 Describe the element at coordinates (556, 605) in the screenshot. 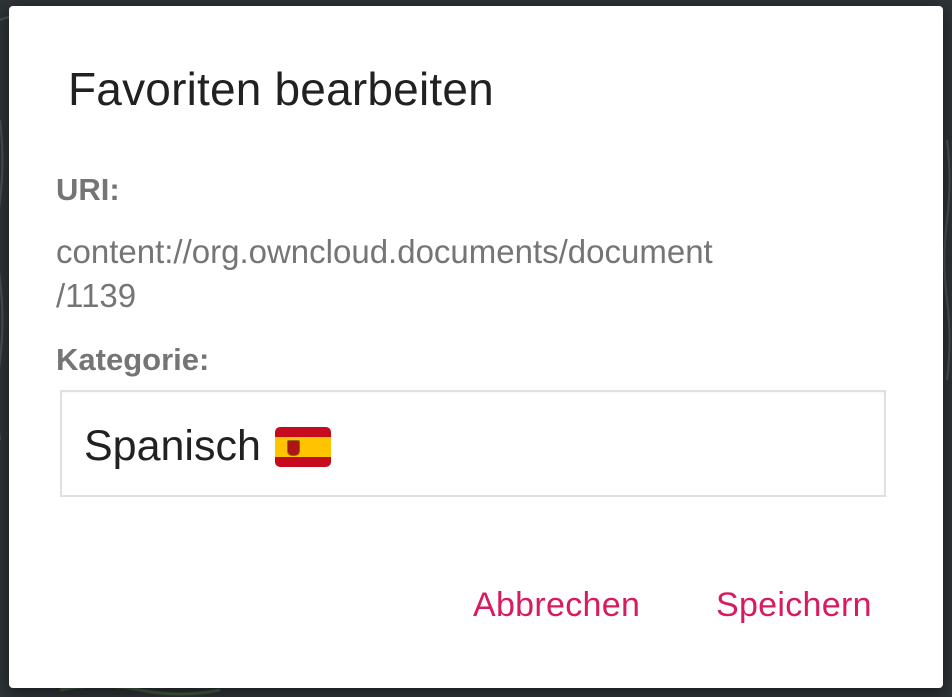

I see `cancel-button: Abbrechen` at that location.